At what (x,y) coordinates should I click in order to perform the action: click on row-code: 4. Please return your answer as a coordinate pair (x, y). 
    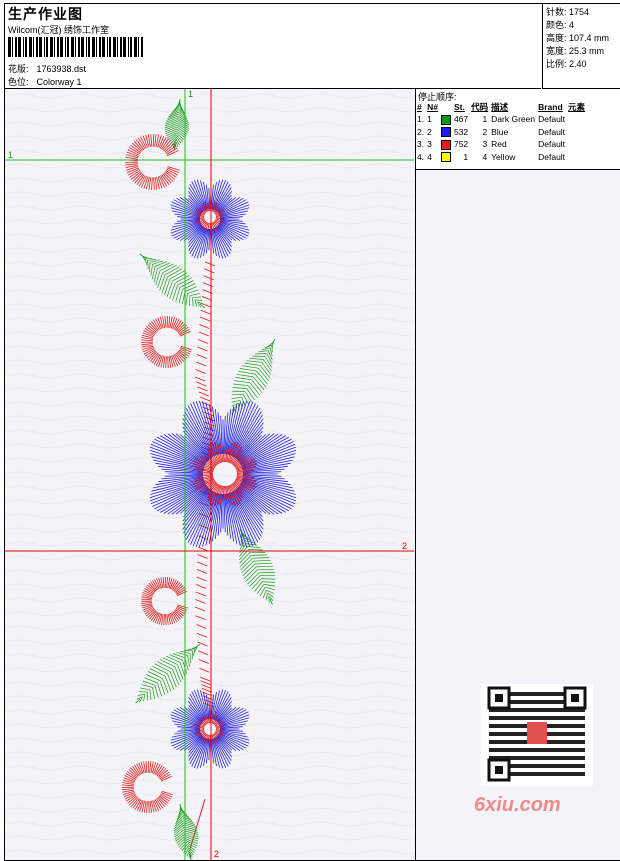
    Looking at the image, I should click on (485, 156).